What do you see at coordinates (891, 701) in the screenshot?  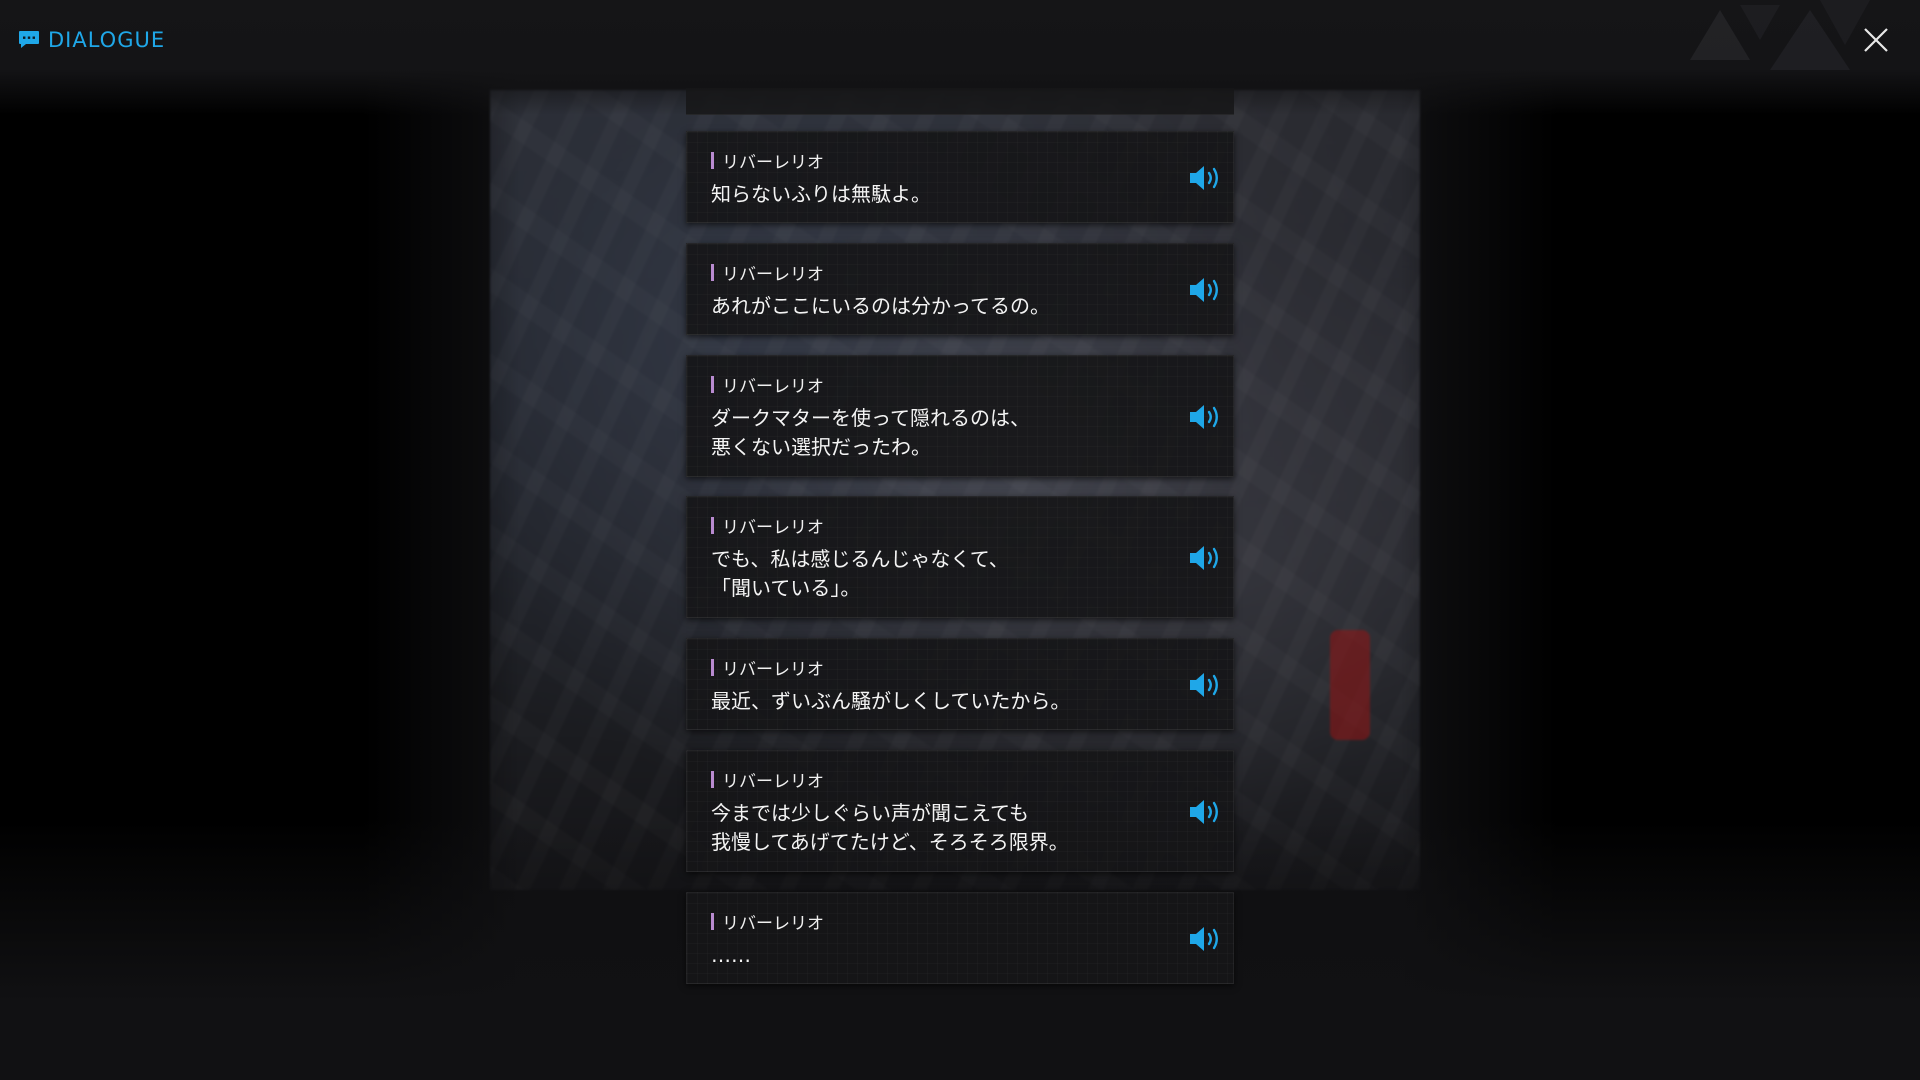 I see `dialogue-line: 最近、ずいぶん騒がしくしていたから。` at bounding box center [891, 701].